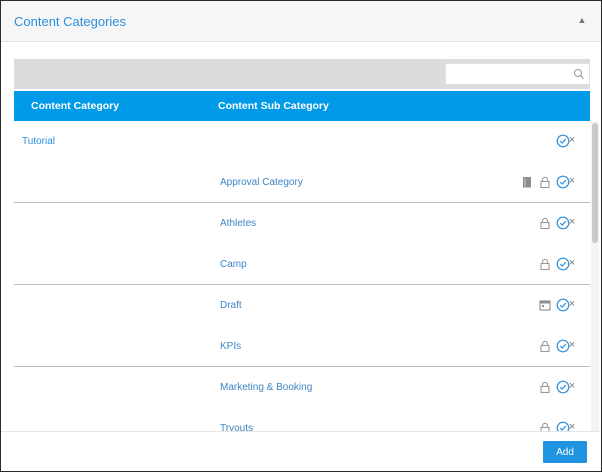 The height and width of the screenshot is (472, 602). Describe the element at coordinates (233, 264) in the screenshot. I see `sub-category-cell: Camp` at that location.